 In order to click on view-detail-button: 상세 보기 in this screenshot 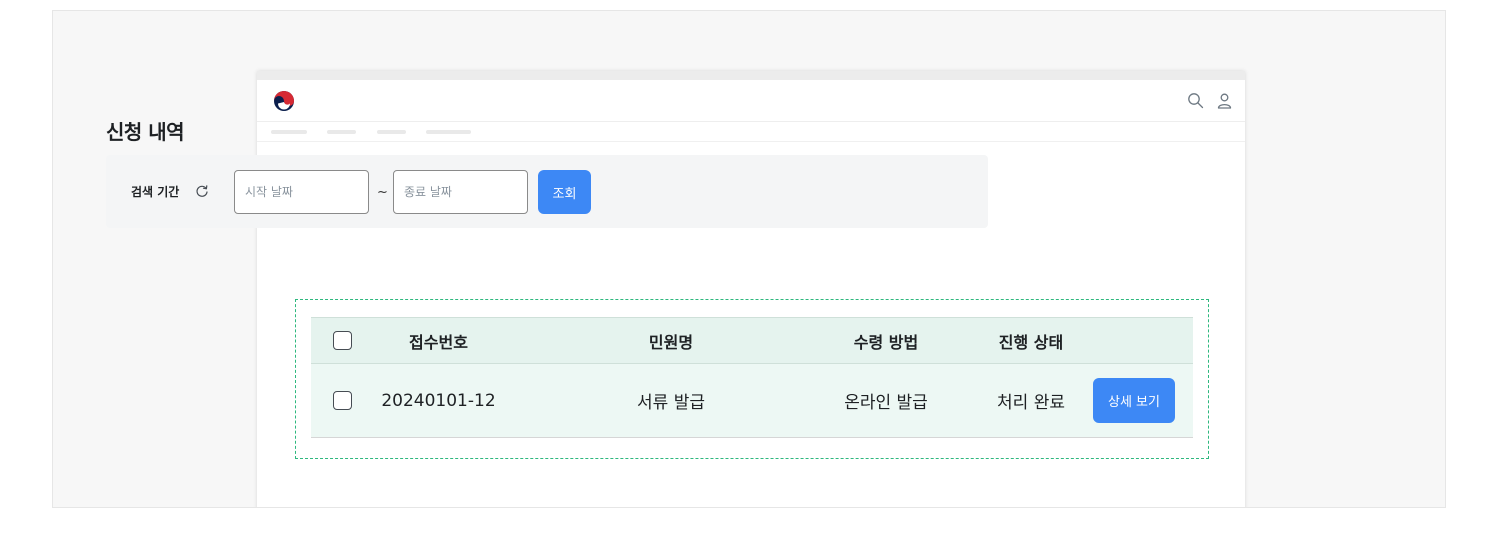, I will do `click(1134, 400)`.